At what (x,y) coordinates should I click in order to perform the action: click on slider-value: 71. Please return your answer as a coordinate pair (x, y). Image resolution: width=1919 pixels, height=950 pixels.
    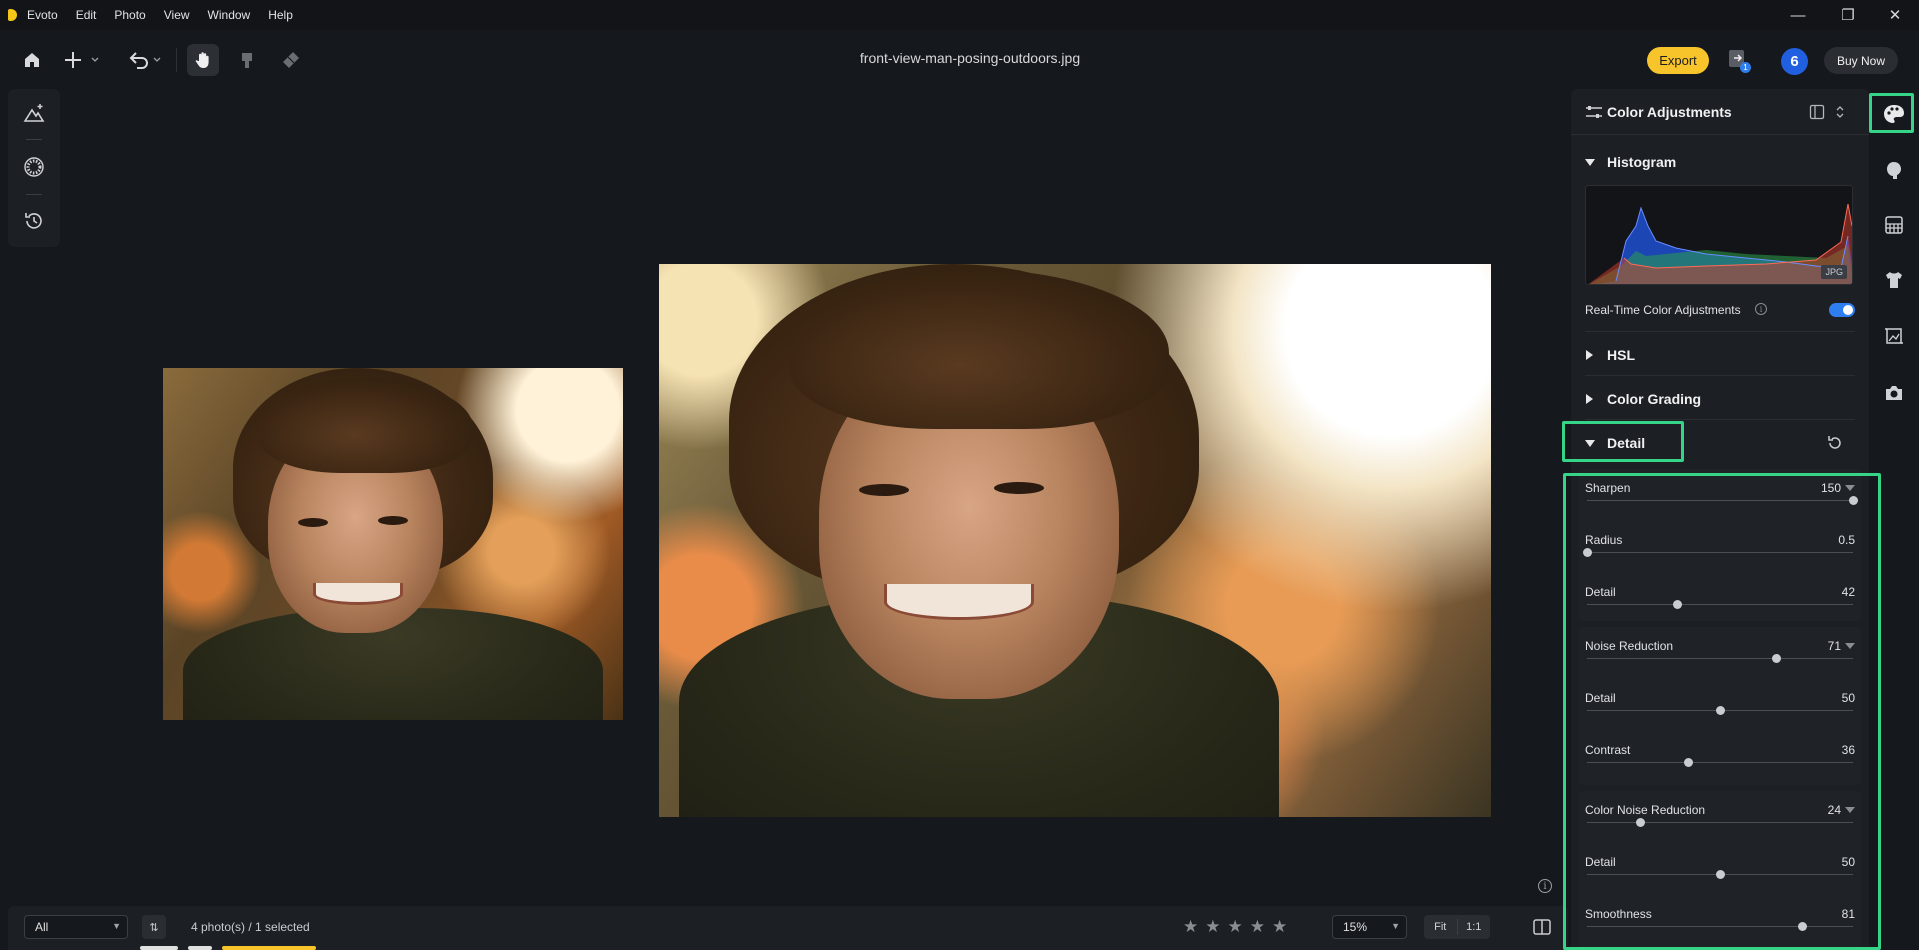
    Looking at the image, I should click on (1834, 646).